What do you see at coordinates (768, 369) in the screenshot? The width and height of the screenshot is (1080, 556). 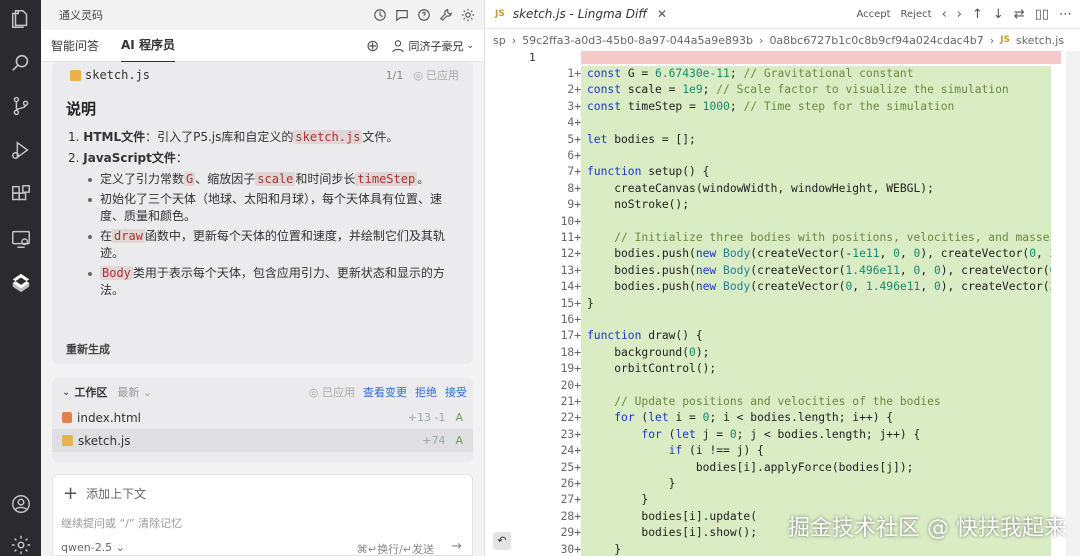 I see `code-line: 19+ orbitControl();` at bounding box center [768, 369].